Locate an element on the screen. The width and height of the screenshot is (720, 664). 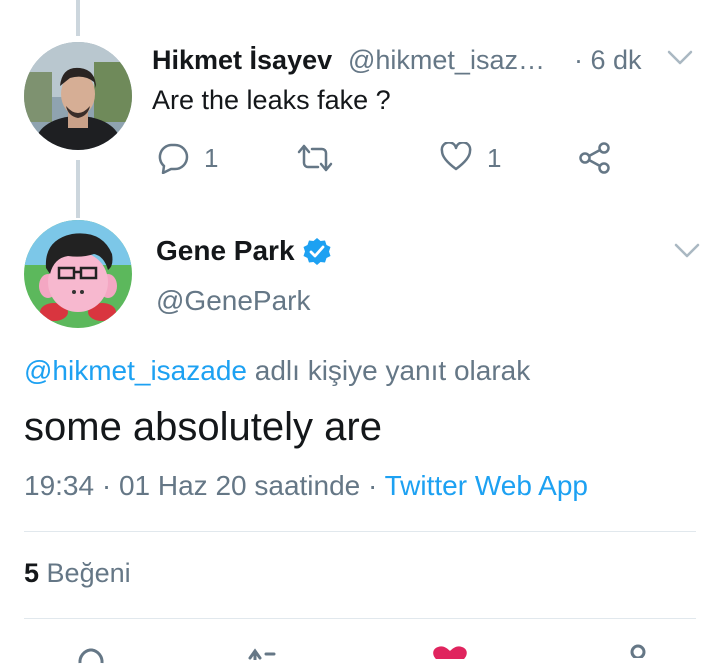
verified-badge-icon is located at coordinates (317, 252).